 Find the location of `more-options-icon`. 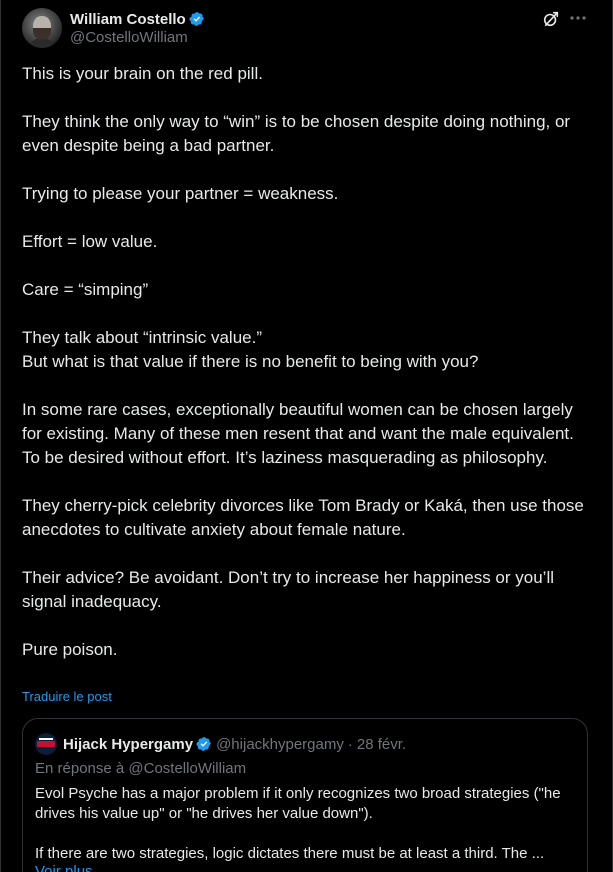

more-options-icon is located at coordinates (578, 19).